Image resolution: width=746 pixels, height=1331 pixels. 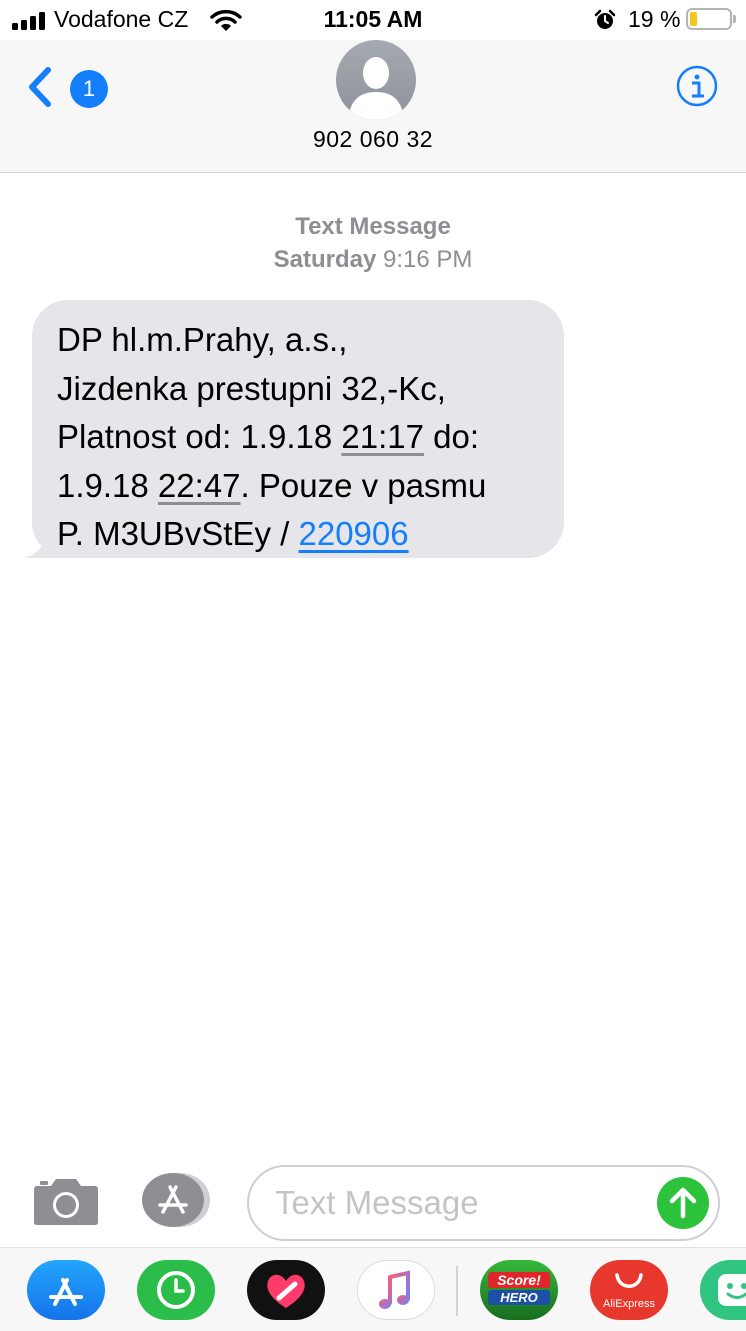 I want to click on sticker-icon, so click(x=732, y=1290).